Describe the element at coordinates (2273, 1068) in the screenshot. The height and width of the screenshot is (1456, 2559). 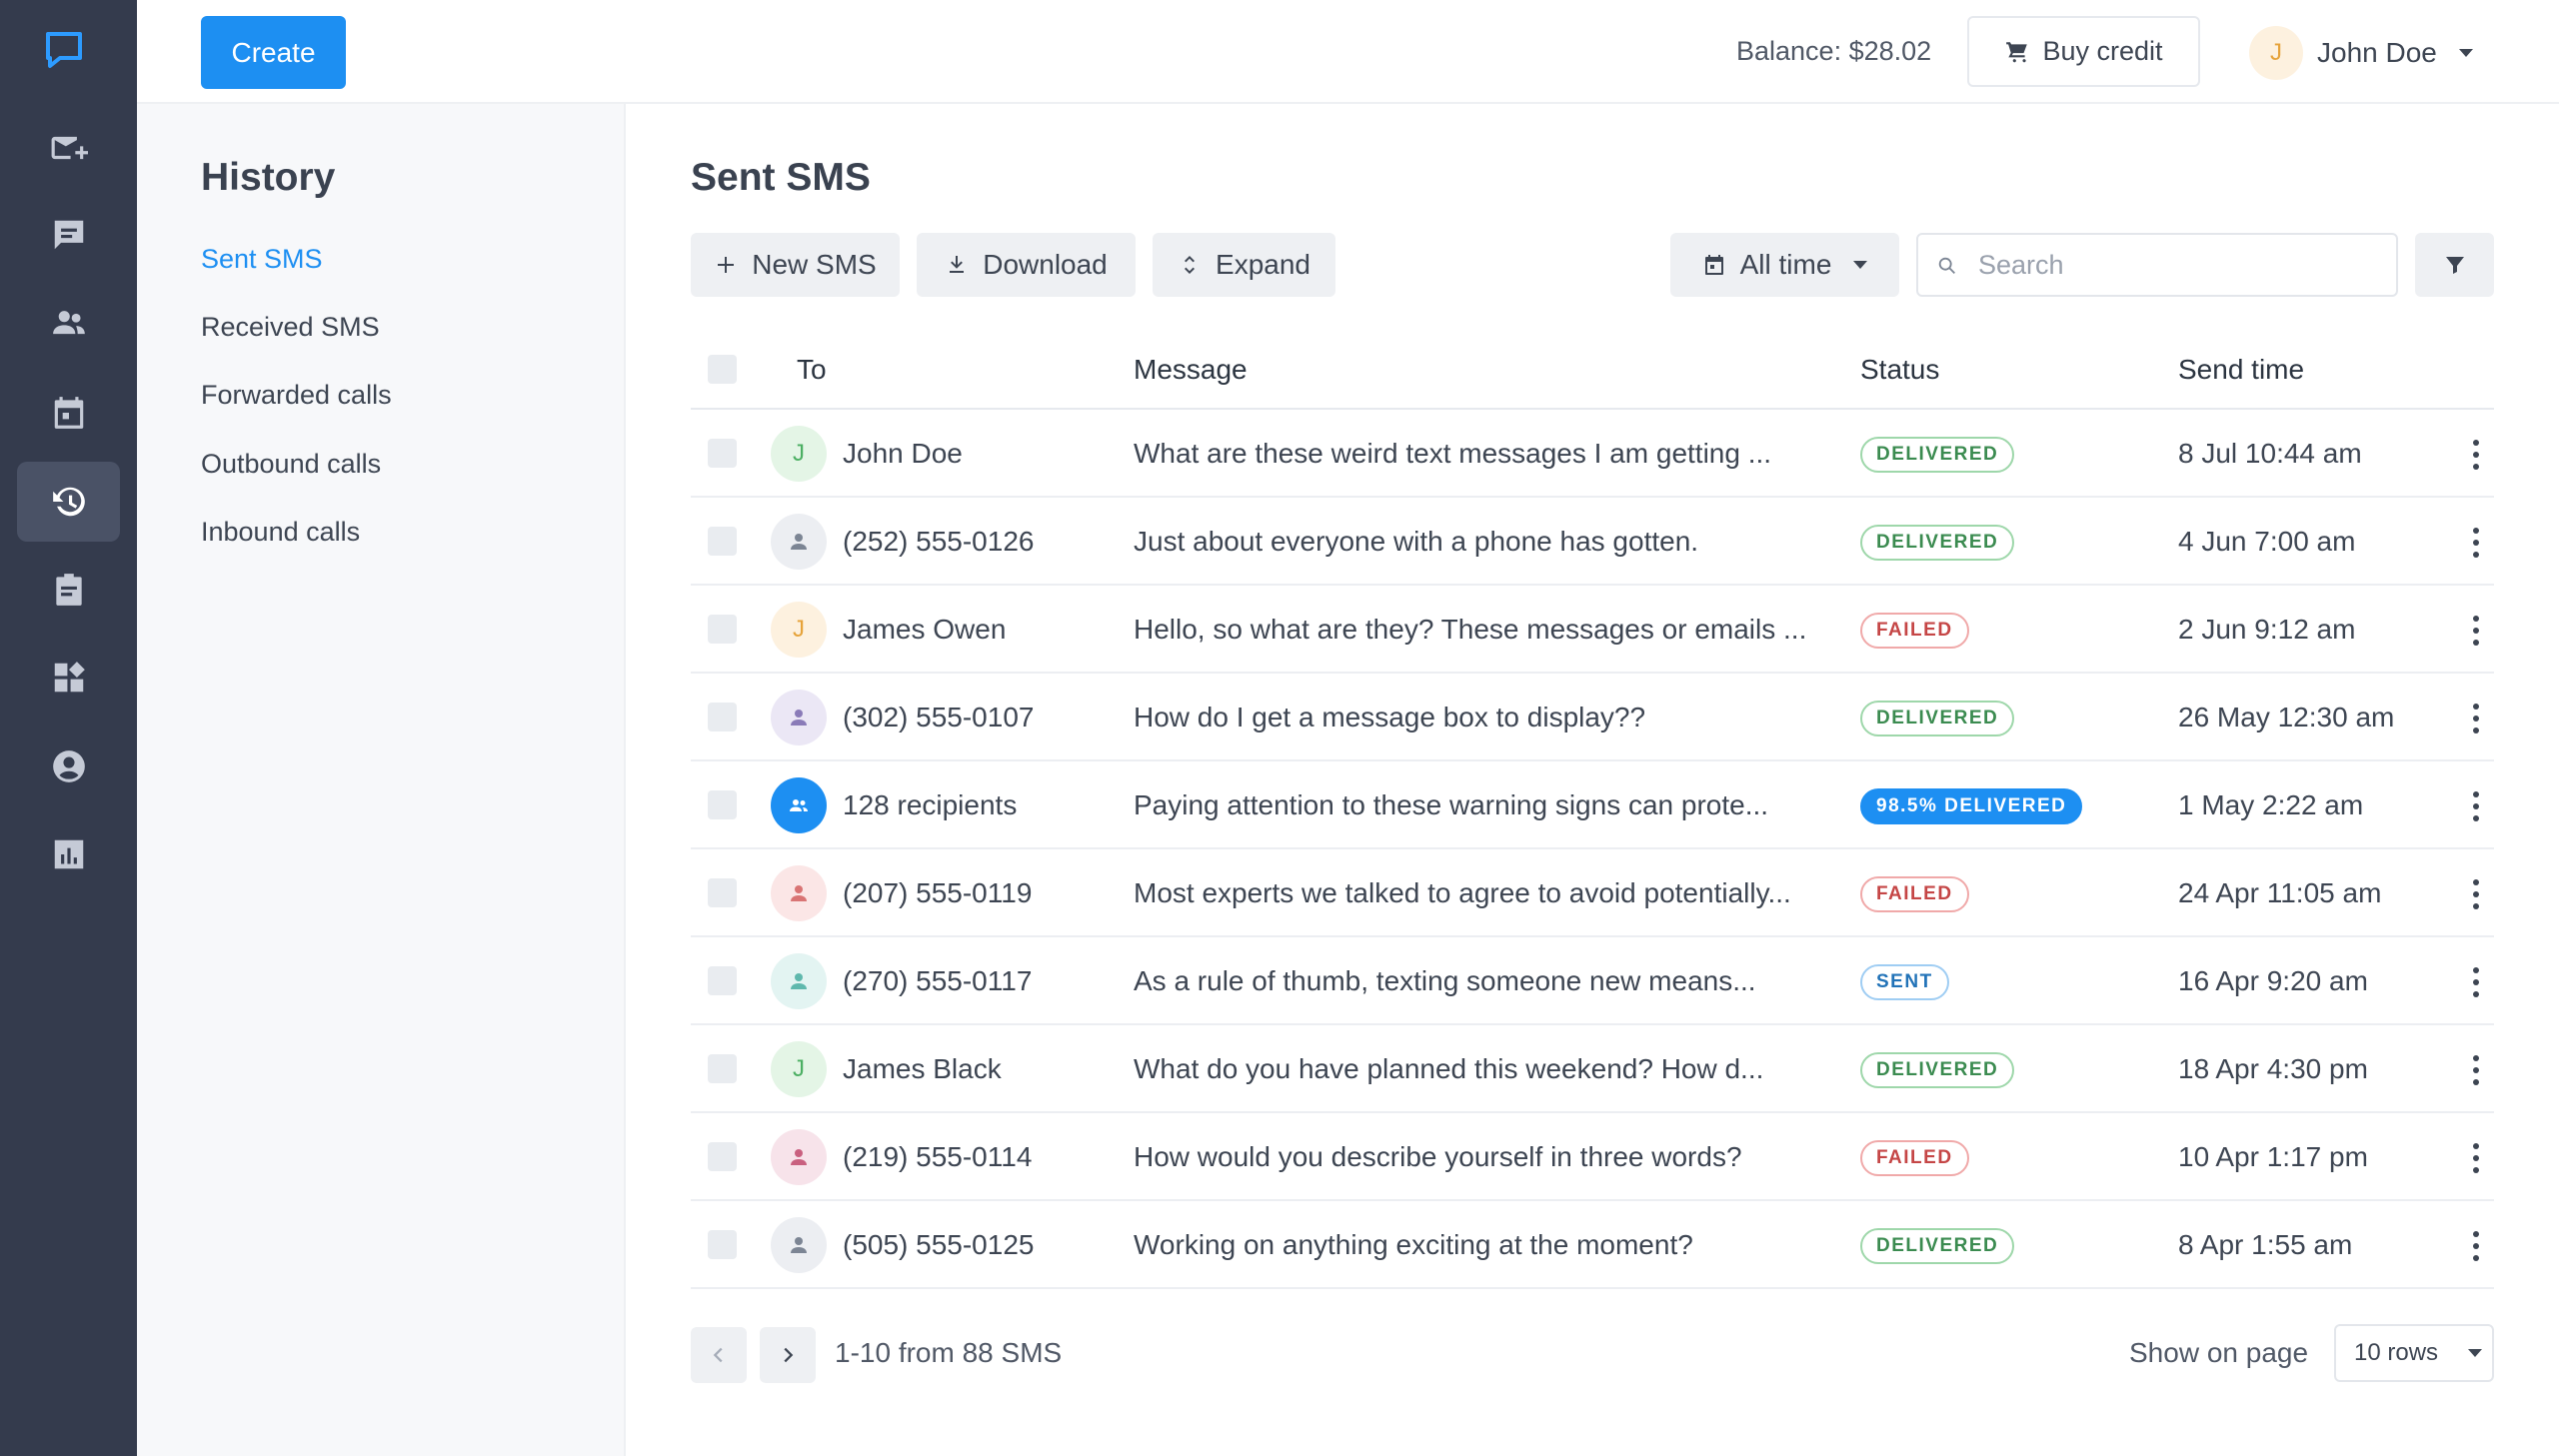
I see `send-time: 18 Apr 4:30 pm` at that location.